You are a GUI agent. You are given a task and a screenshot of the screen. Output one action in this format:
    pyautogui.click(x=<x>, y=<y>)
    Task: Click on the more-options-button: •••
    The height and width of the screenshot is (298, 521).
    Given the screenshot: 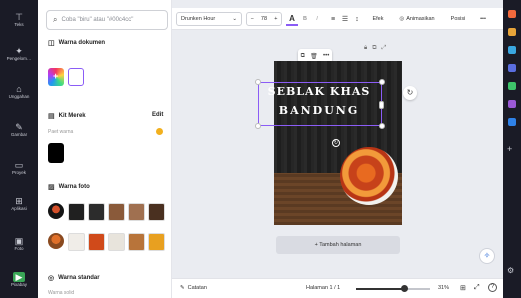 What is the action you would take?
    pyautogui.click(x=483, y=19)
    